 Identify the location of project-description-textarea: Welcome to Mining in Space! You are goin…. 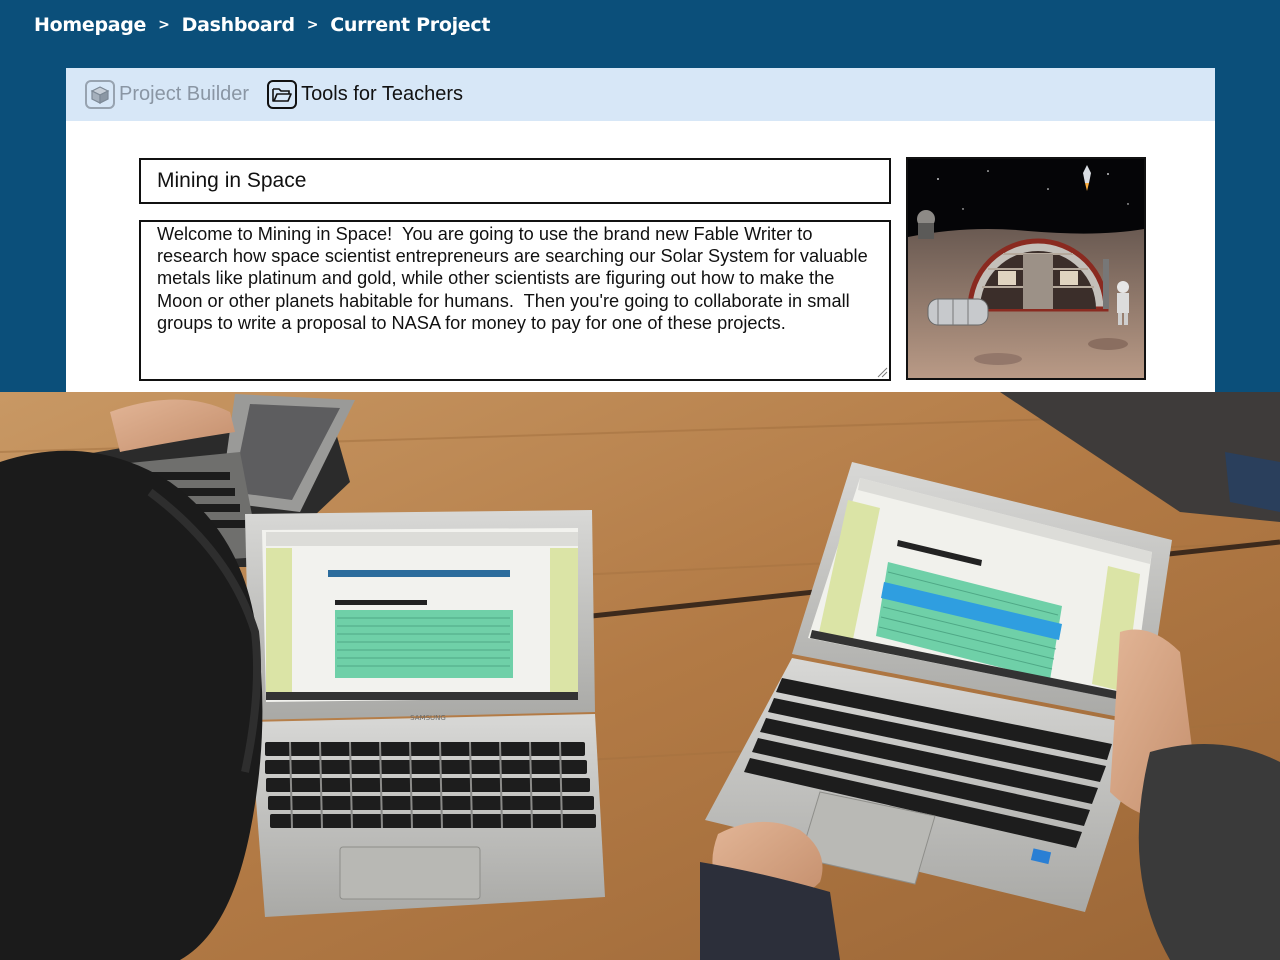
(515, 300).